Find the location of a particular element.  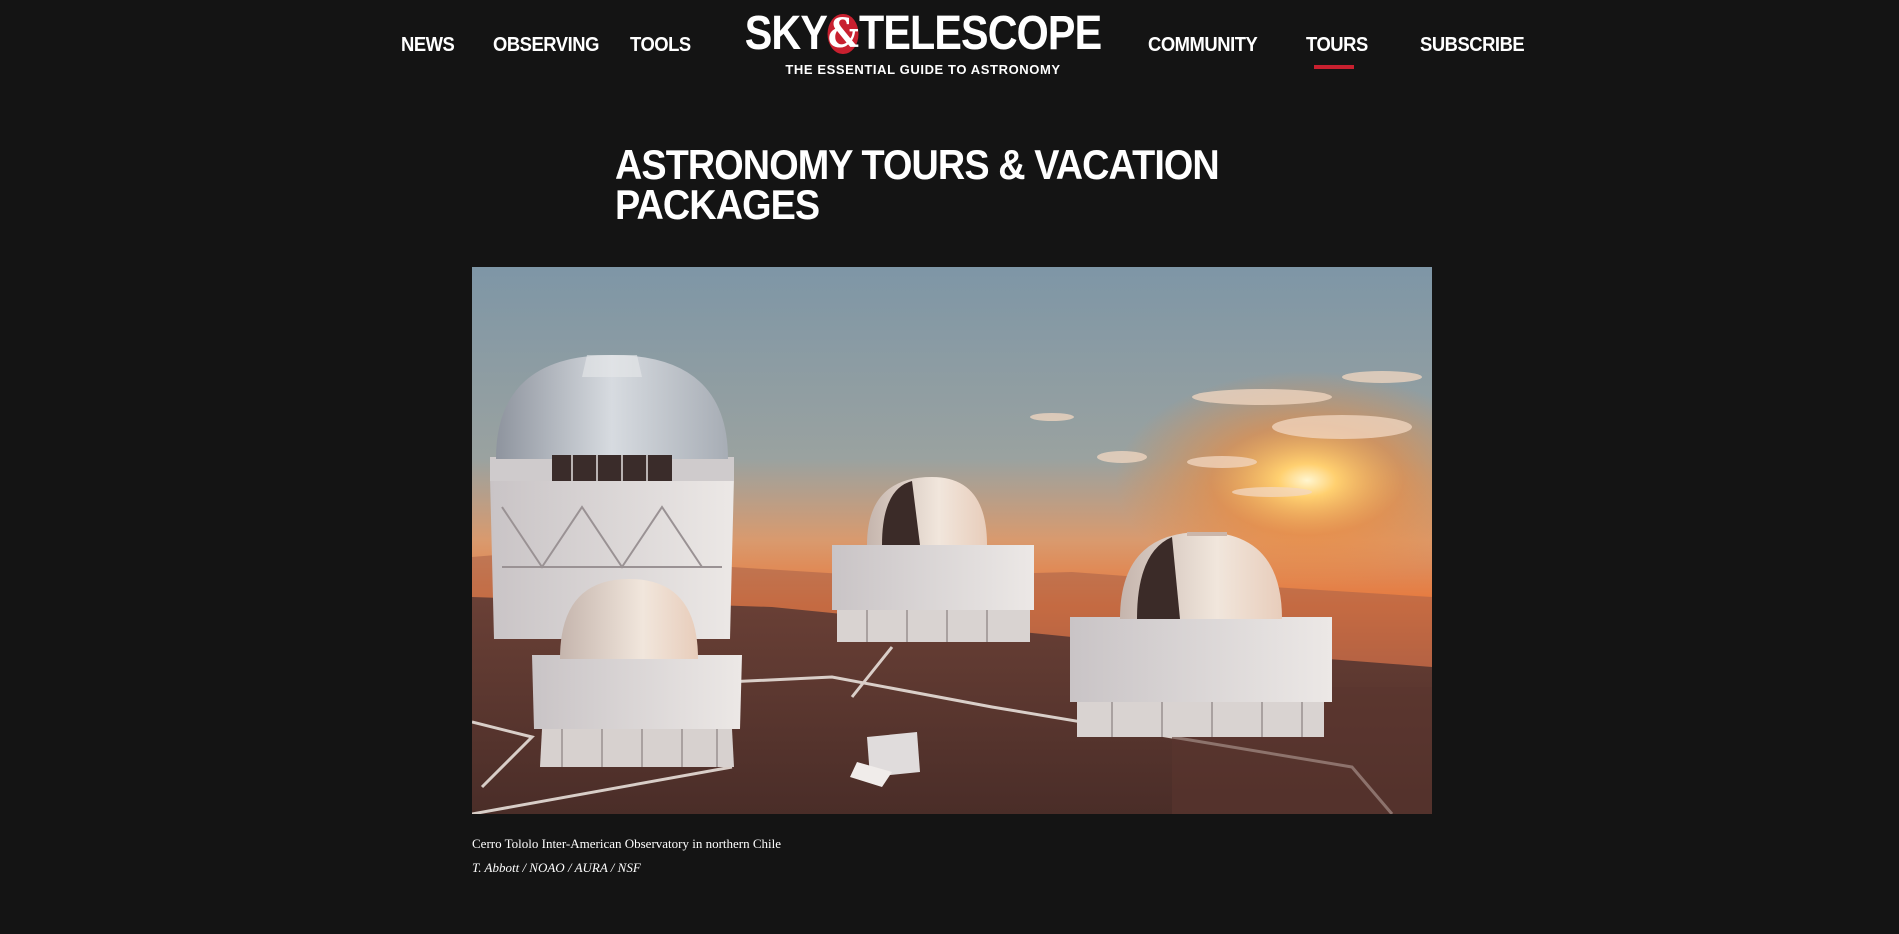

nav-community: COMMUNITY is located at coordinates (1203, 45).